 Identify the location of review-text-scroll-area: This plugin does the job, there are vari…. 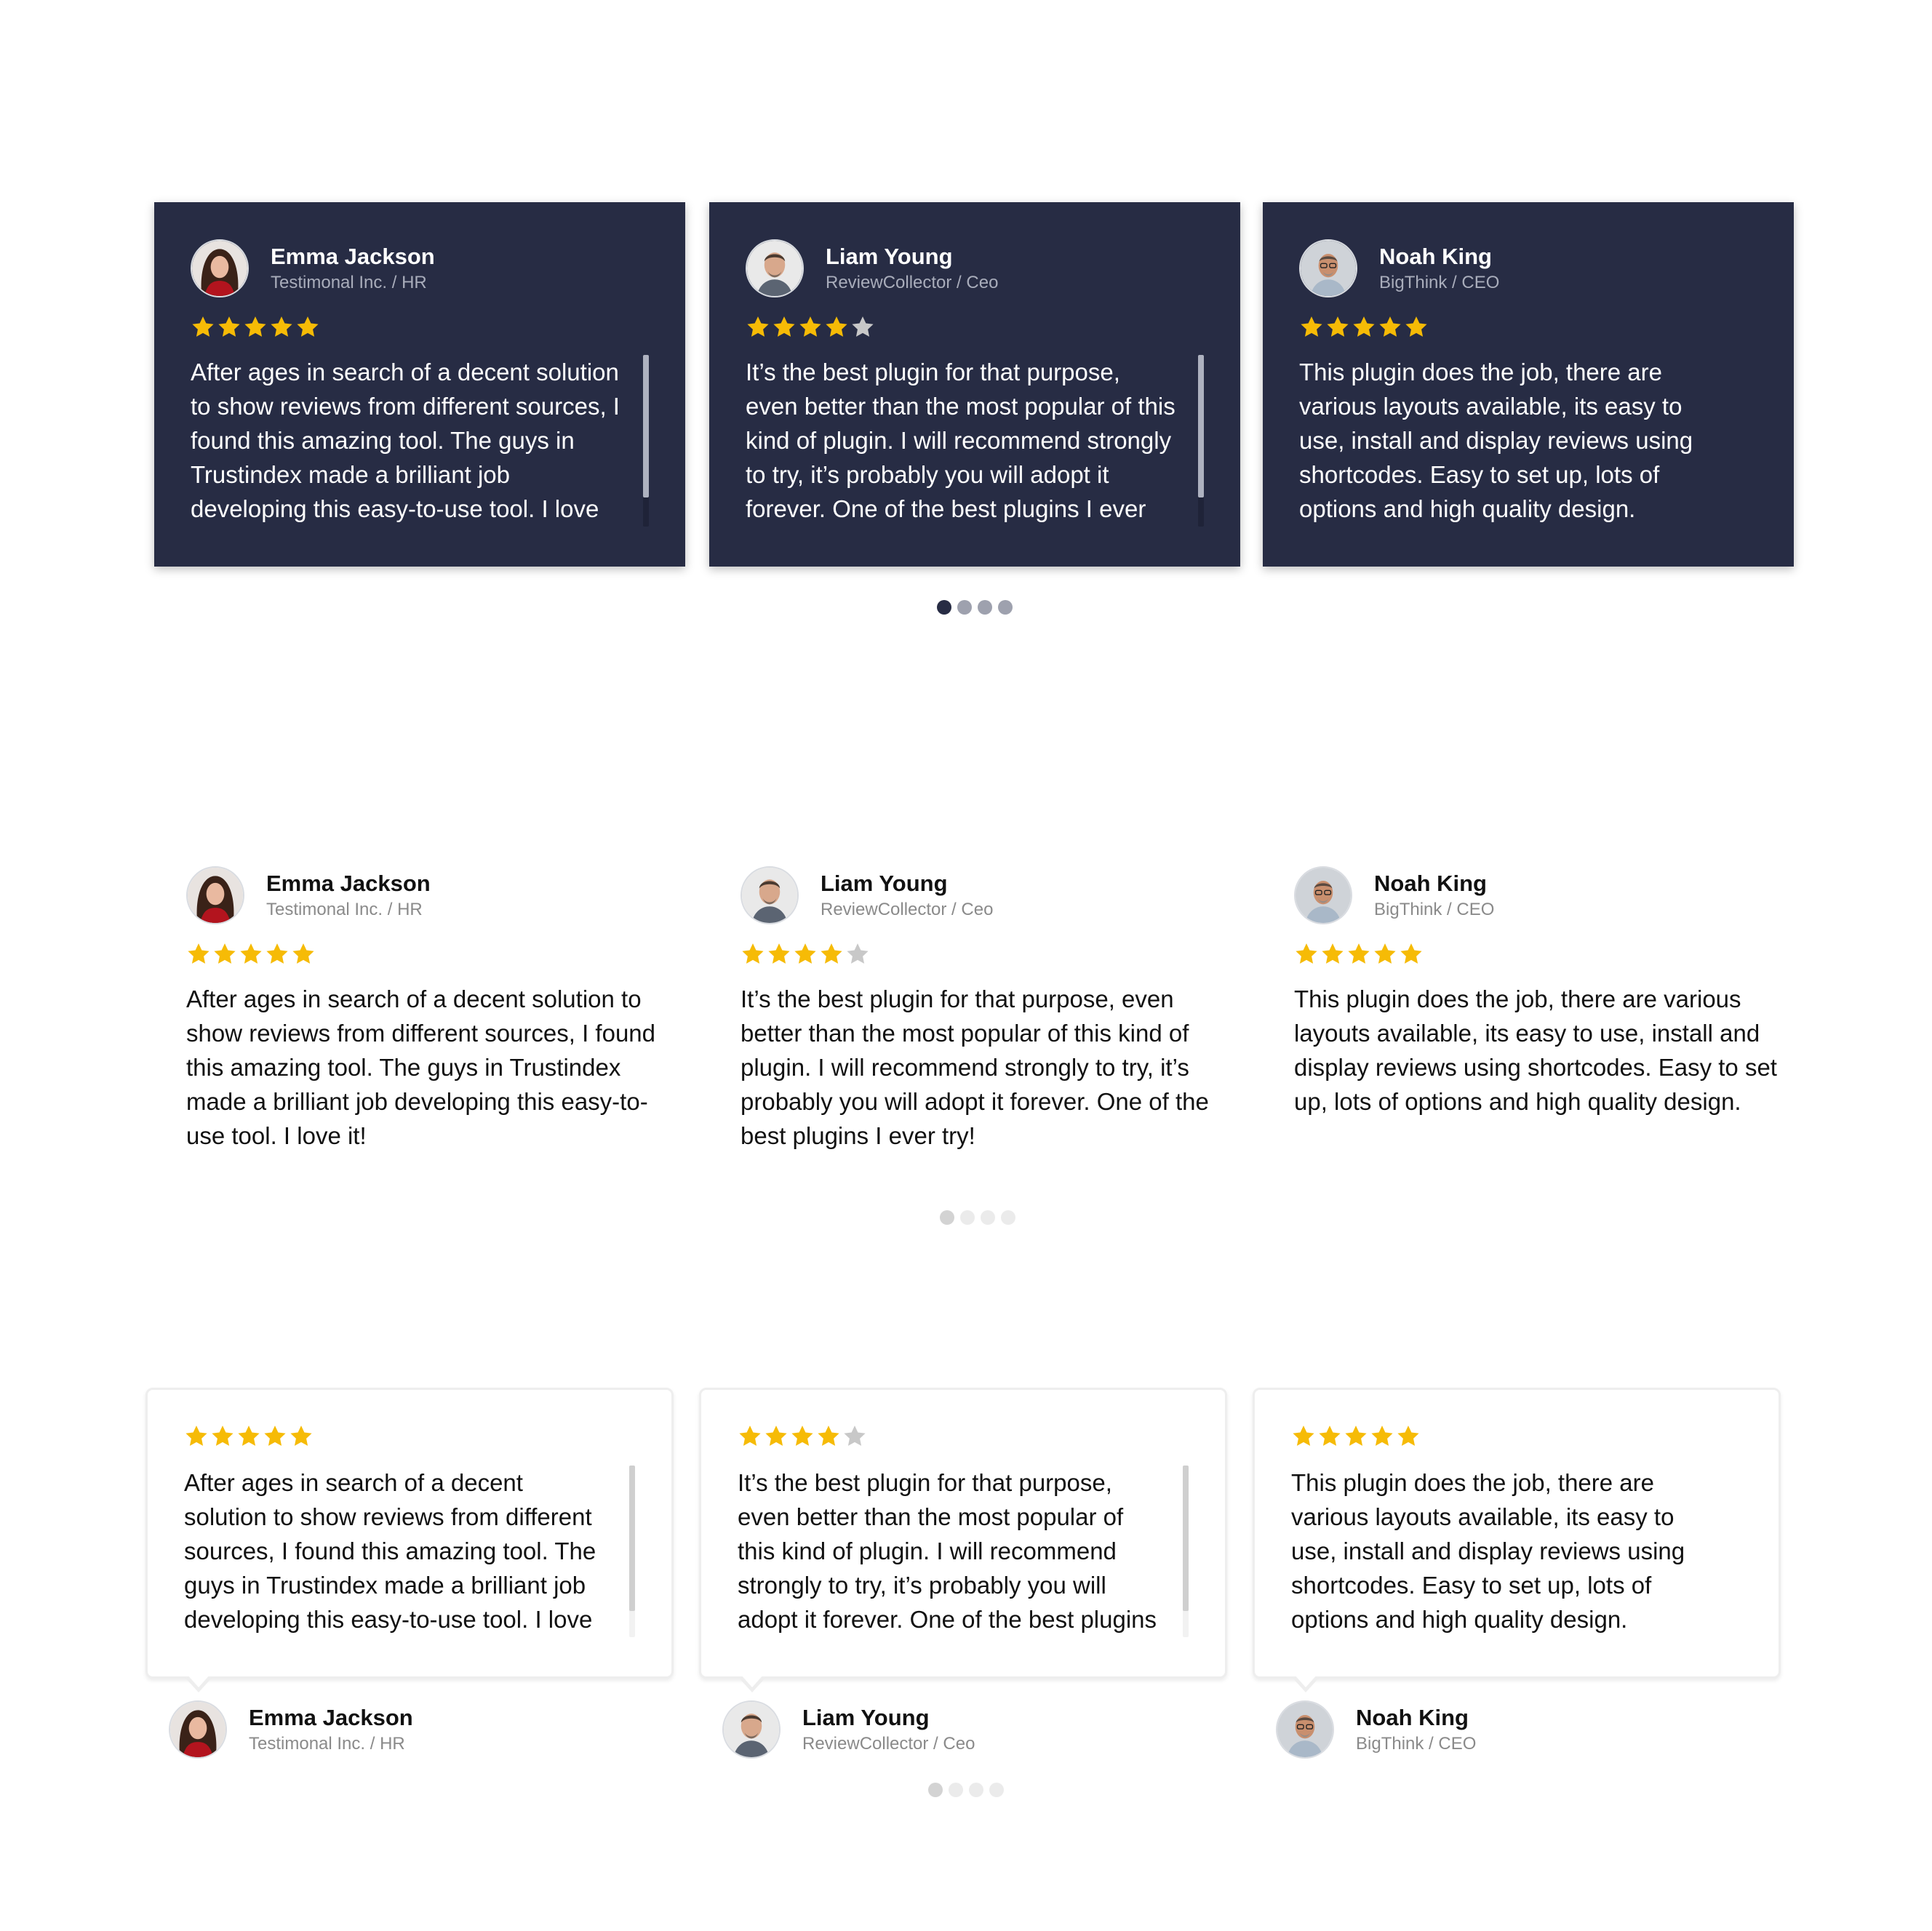
(1528, 441).